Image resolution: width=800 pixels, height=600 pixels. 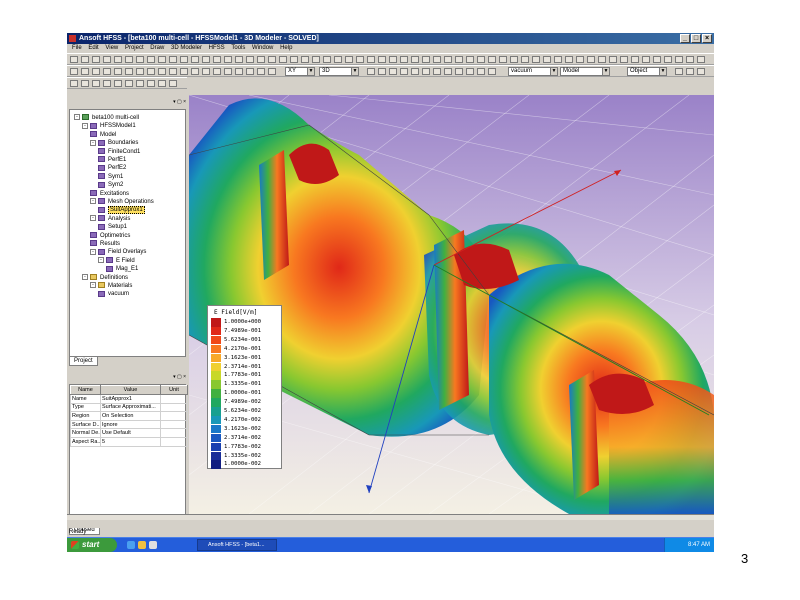 I want to click on maximize-button: □, so click(x=696, y=38).